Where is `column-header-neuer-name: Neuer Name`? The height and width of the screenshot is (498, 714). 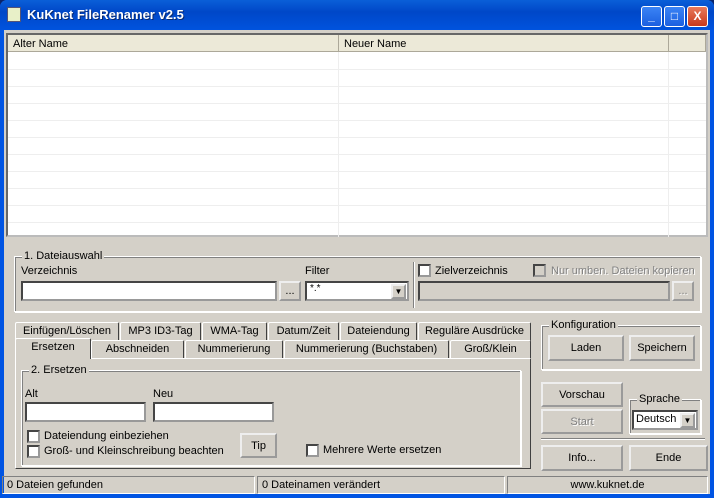
column-header-neuer-name: Neuer Name is located at coordinates (504, 43).